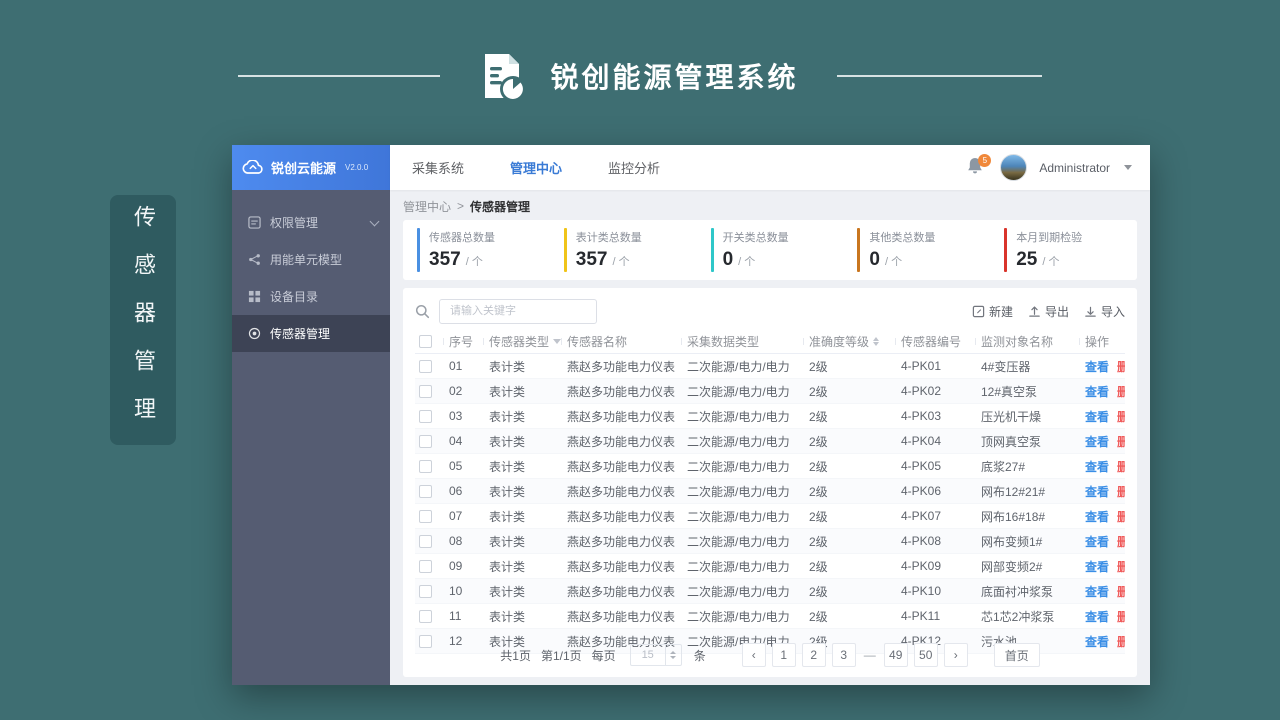  What do you see at coordinates (518, 311) in the screenshot?
I see `search-input` at bounding box center [518, 311].